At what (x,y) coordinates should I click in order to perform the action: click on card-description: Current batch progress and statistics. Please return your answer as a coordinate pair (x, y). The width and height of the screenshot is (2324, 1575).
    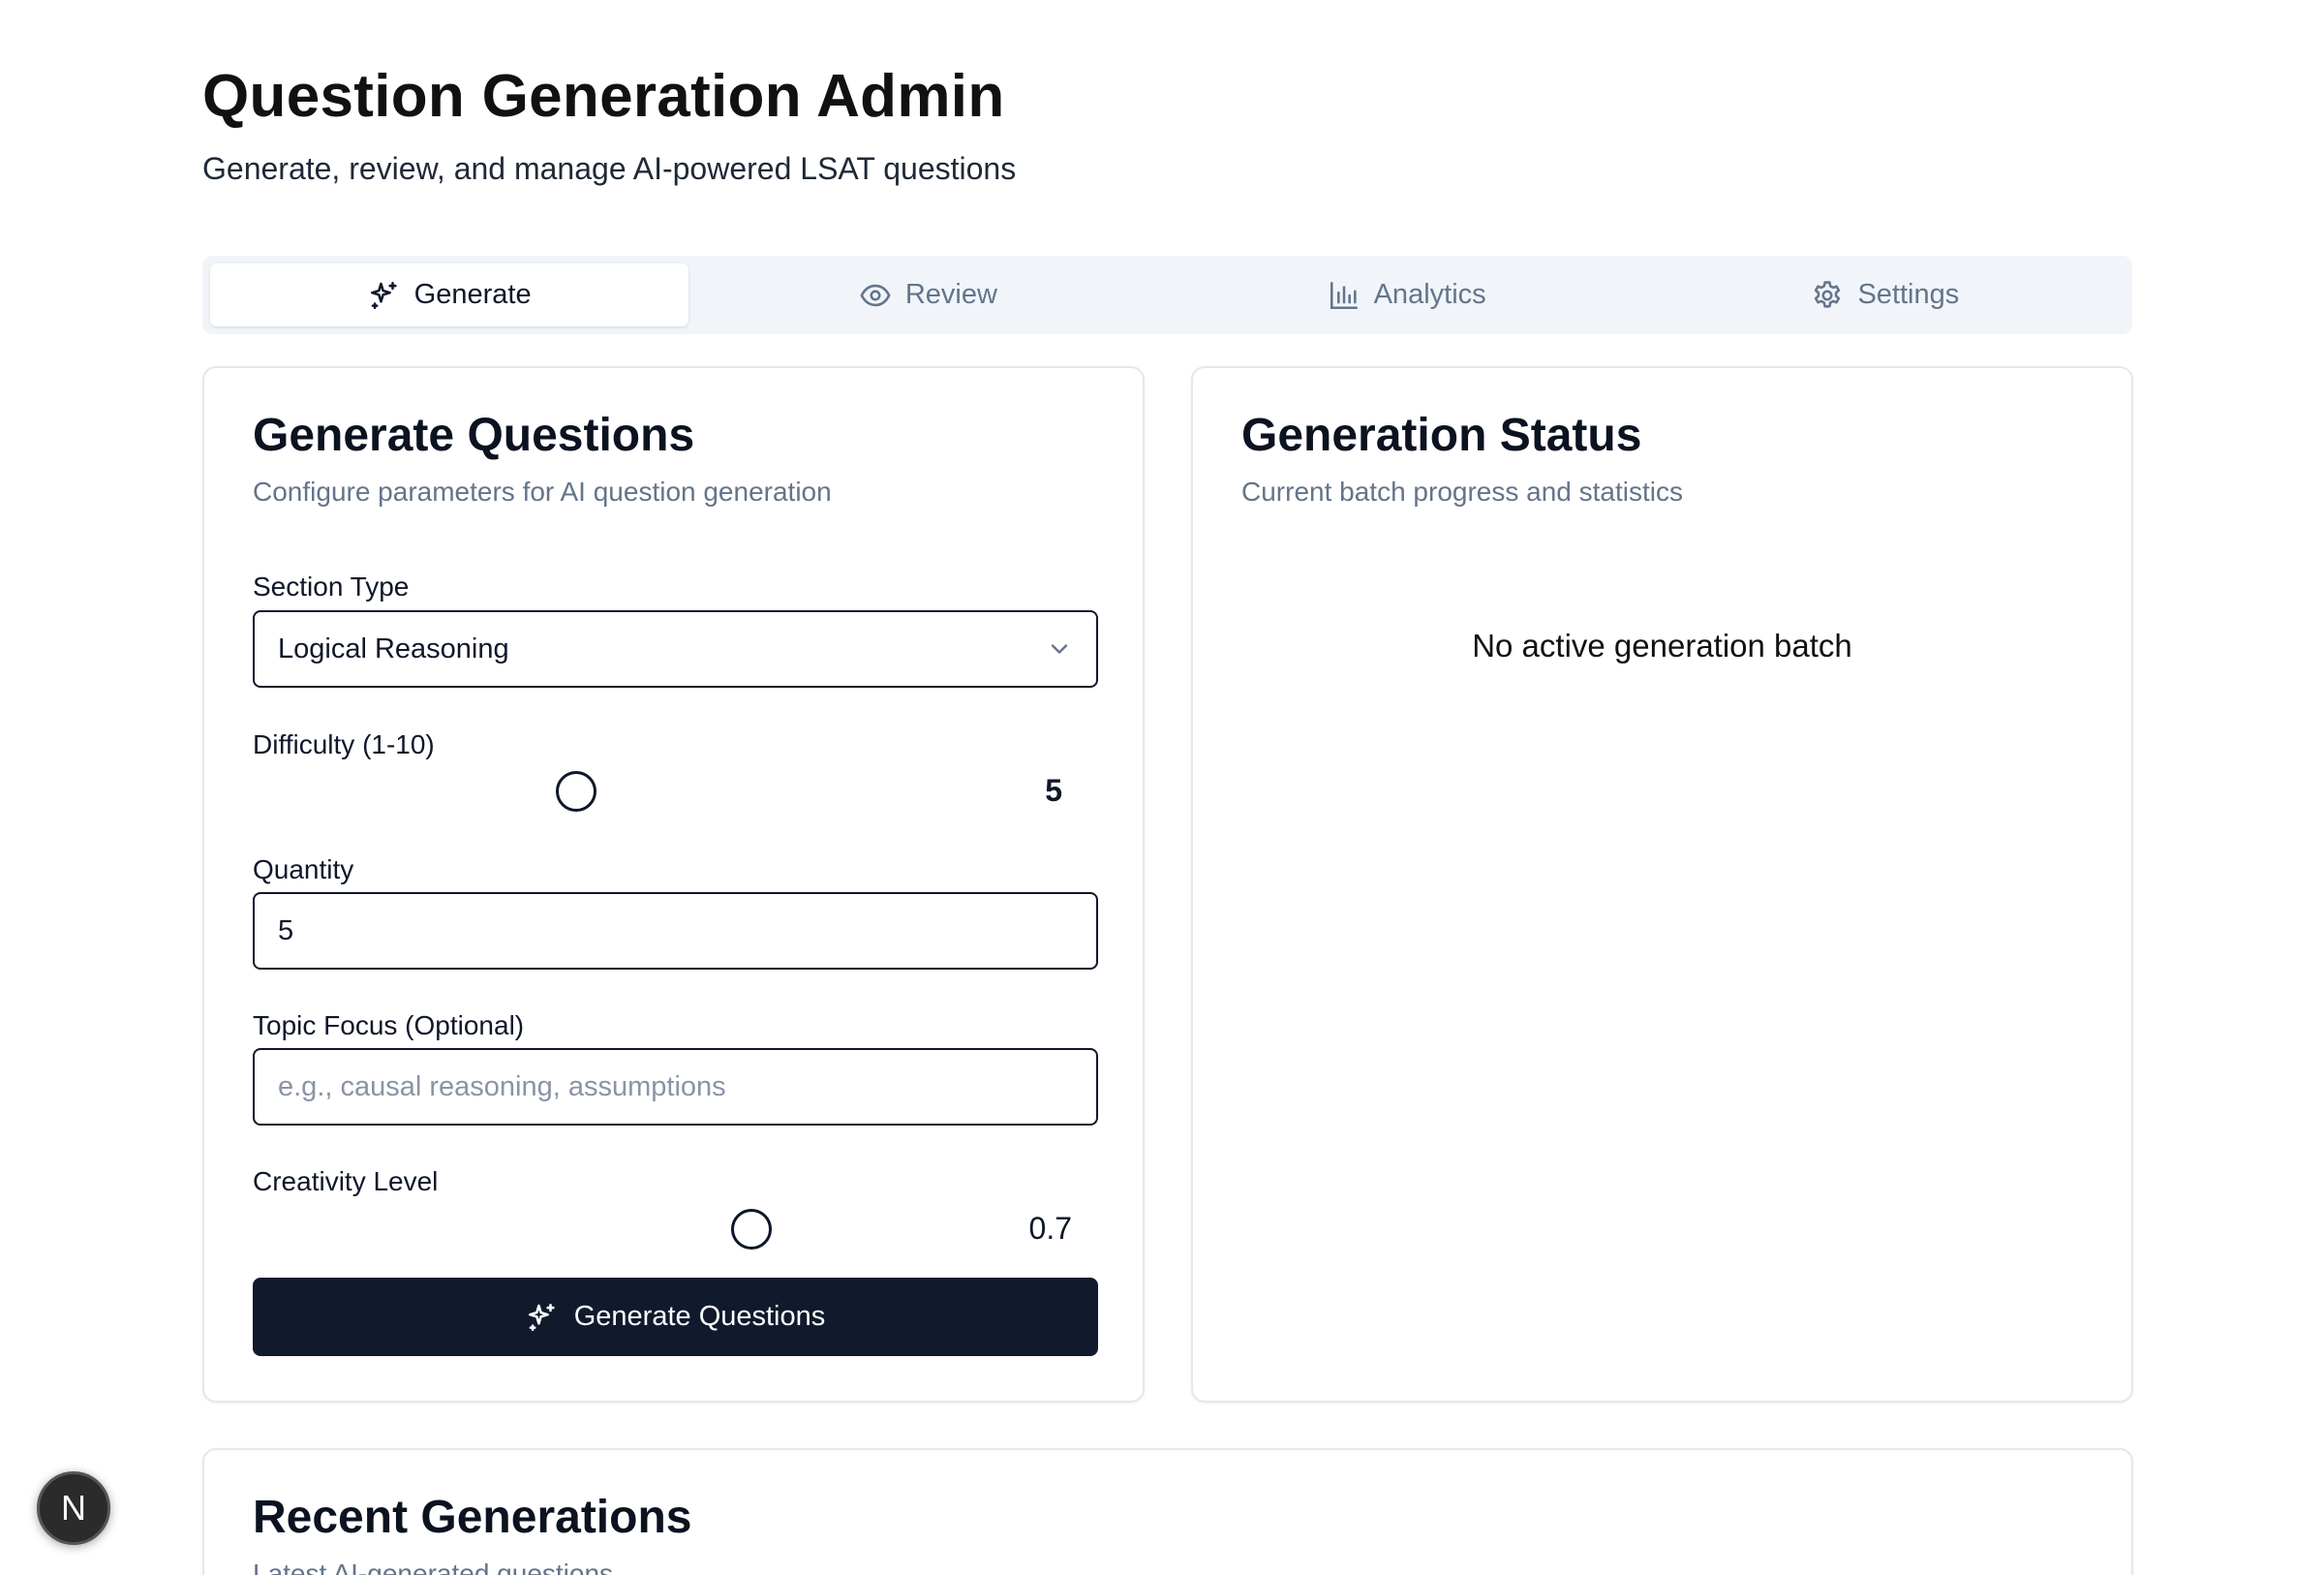
    Looking at the image, I should click on (1462, 492).